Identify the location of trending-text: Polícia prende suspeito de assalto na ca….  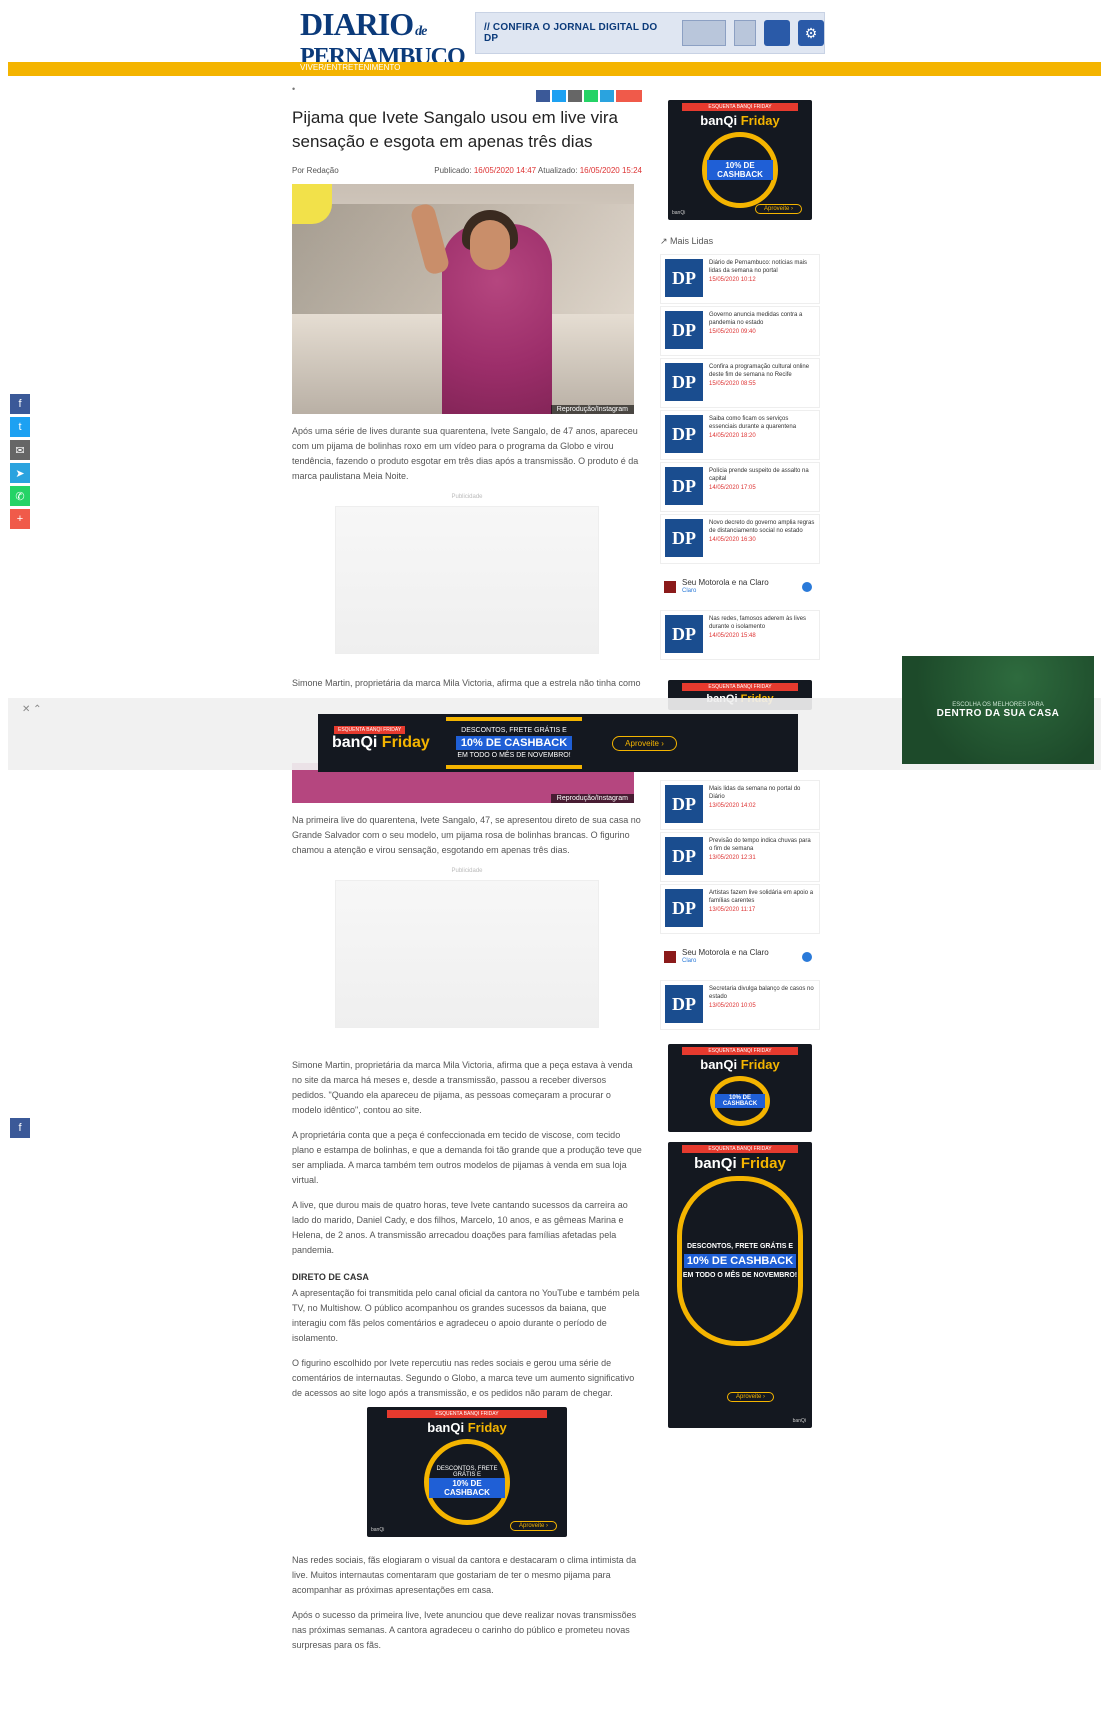
(762, 487).